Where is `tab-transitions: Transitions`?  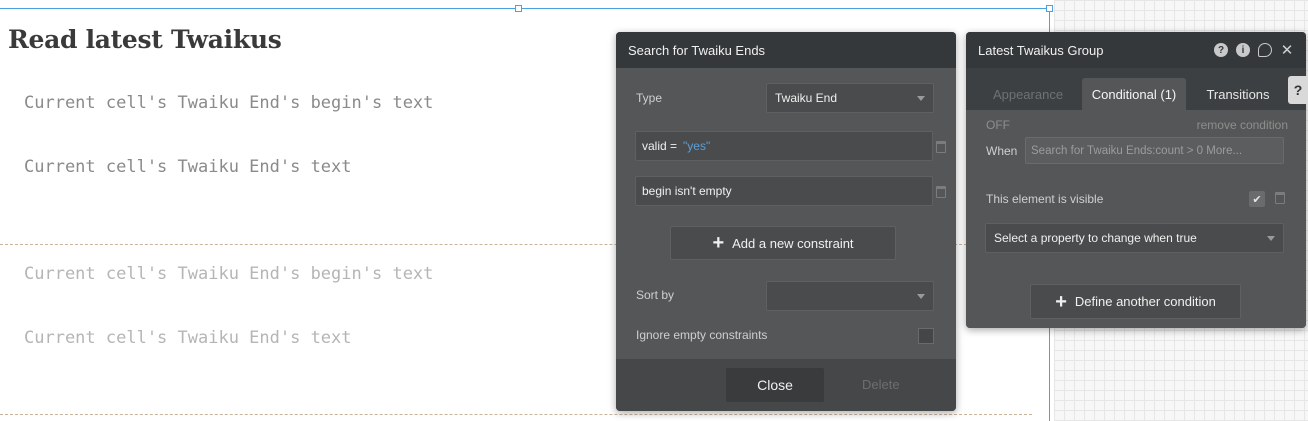
tab-transitions: Transitions is located at coordinates (1238, 94).